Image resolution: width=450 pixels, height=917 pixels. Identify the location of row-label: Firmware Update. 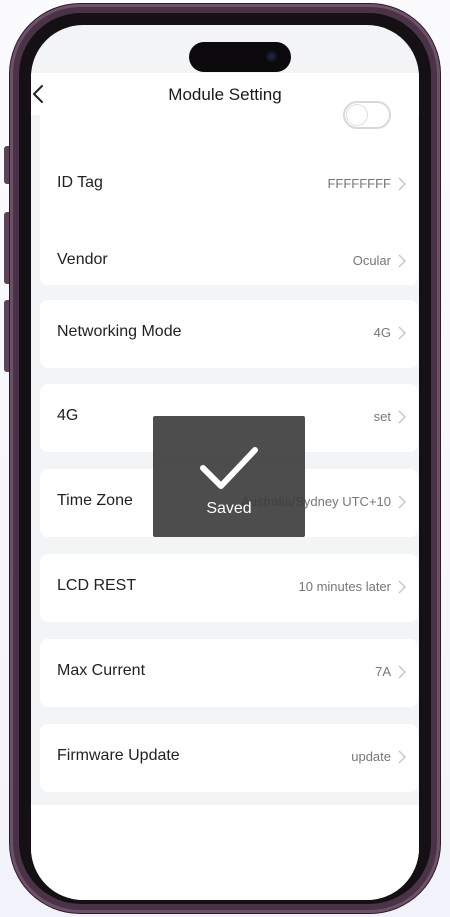
(118, 755).